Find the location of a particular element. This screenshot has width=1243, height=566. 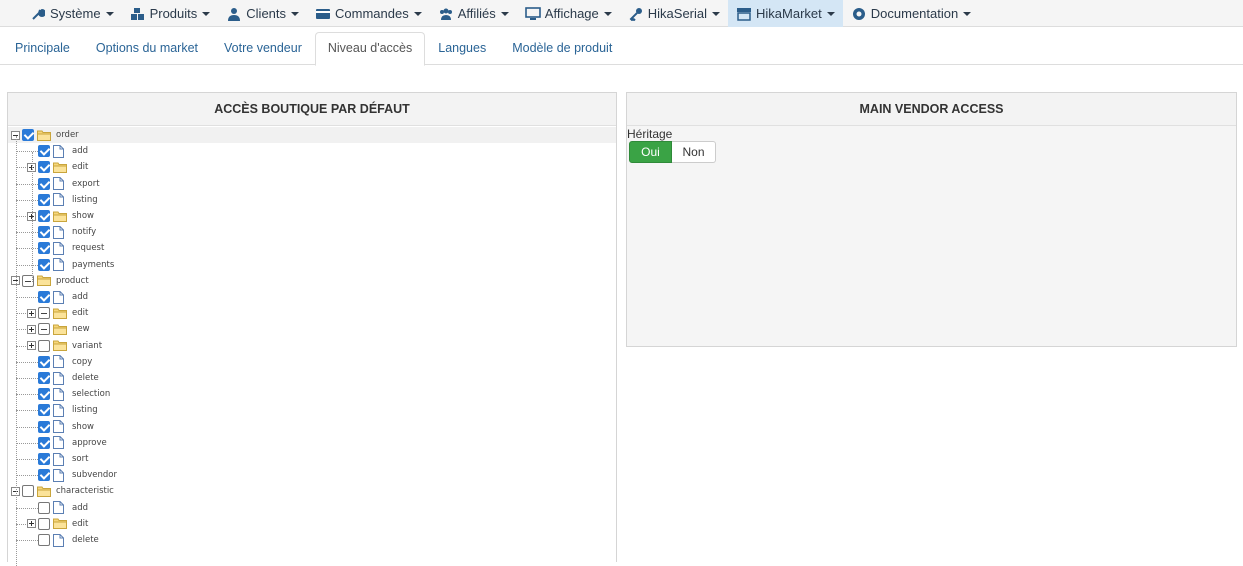

tree-file-node: payments is located at coordinates (70, 265).